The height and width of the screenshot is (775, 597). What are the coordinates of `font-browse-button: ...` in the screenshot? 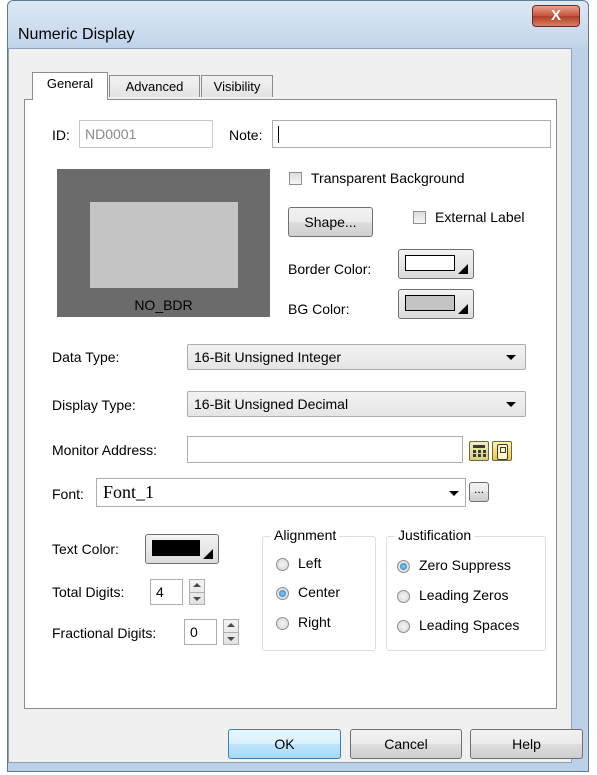 It's located at (479, 492).